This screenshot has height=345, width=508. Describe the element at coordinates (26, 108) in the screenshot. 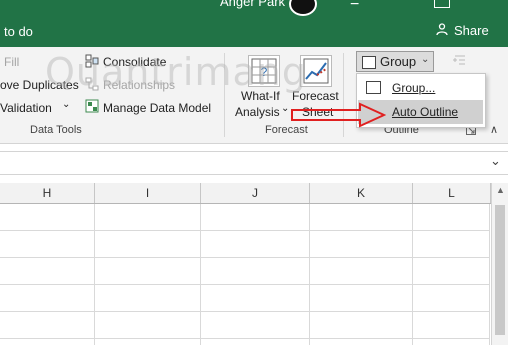

I see `data-validation-button: Validation` at that location.